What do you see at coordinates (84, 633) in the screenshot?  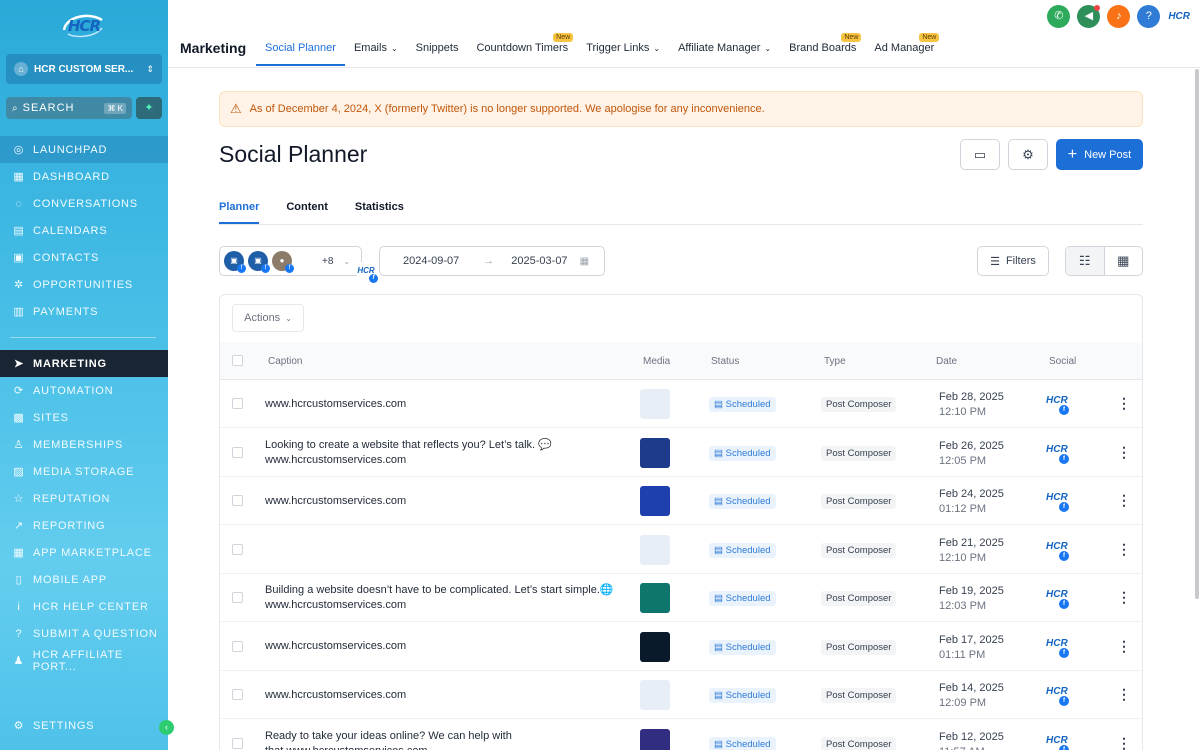 I see `sidebar-item-submit-a-question: ? SUBMIT A QUESTION` at bounding box center [84, 633].